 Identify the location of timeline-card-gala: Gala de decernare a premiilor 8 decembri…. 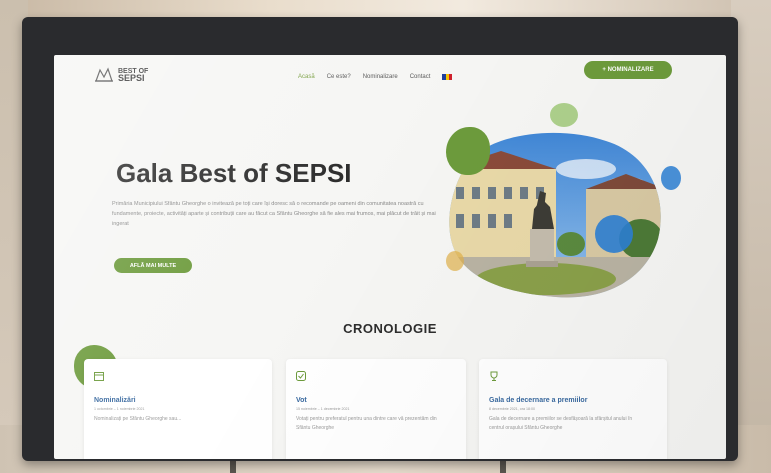
(573, 409).